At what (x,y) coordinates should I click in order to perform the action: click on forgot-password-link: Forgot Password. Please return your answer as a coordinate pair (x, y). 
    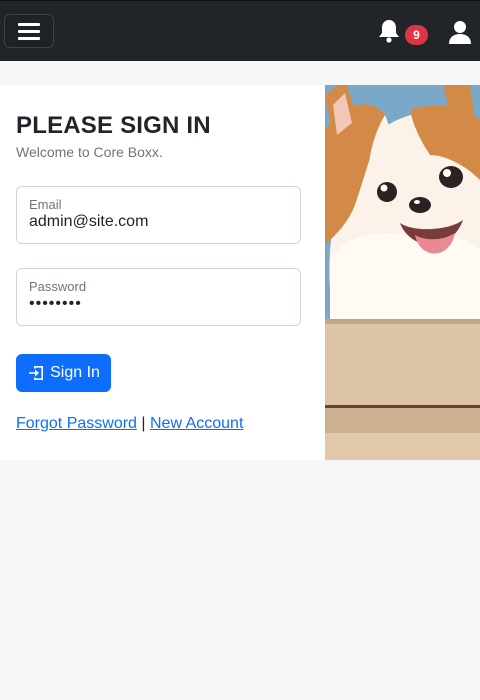
    Looking at the image, I should click on (76, 423).